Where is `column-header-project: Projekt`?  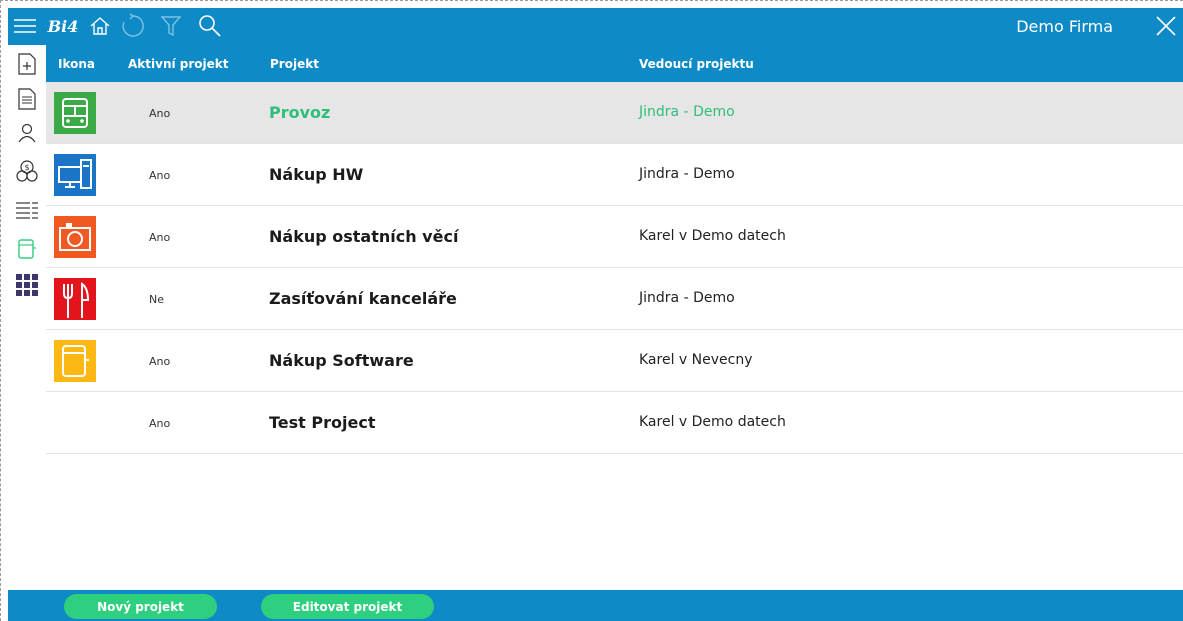
column-header-project: Projekt is located at coordinates (294, 64).